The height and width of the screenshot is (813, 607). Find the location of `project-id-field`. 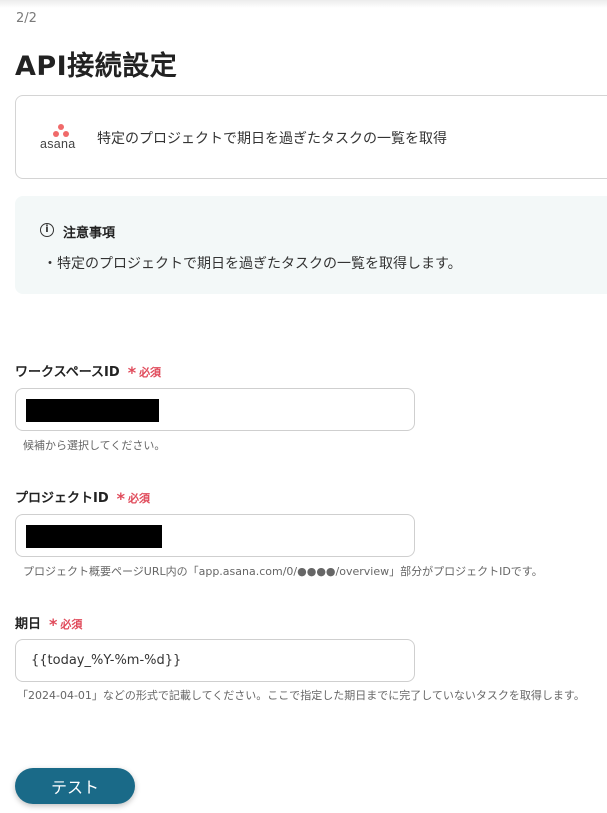

project-id-field is located at coordinates (215, 535).